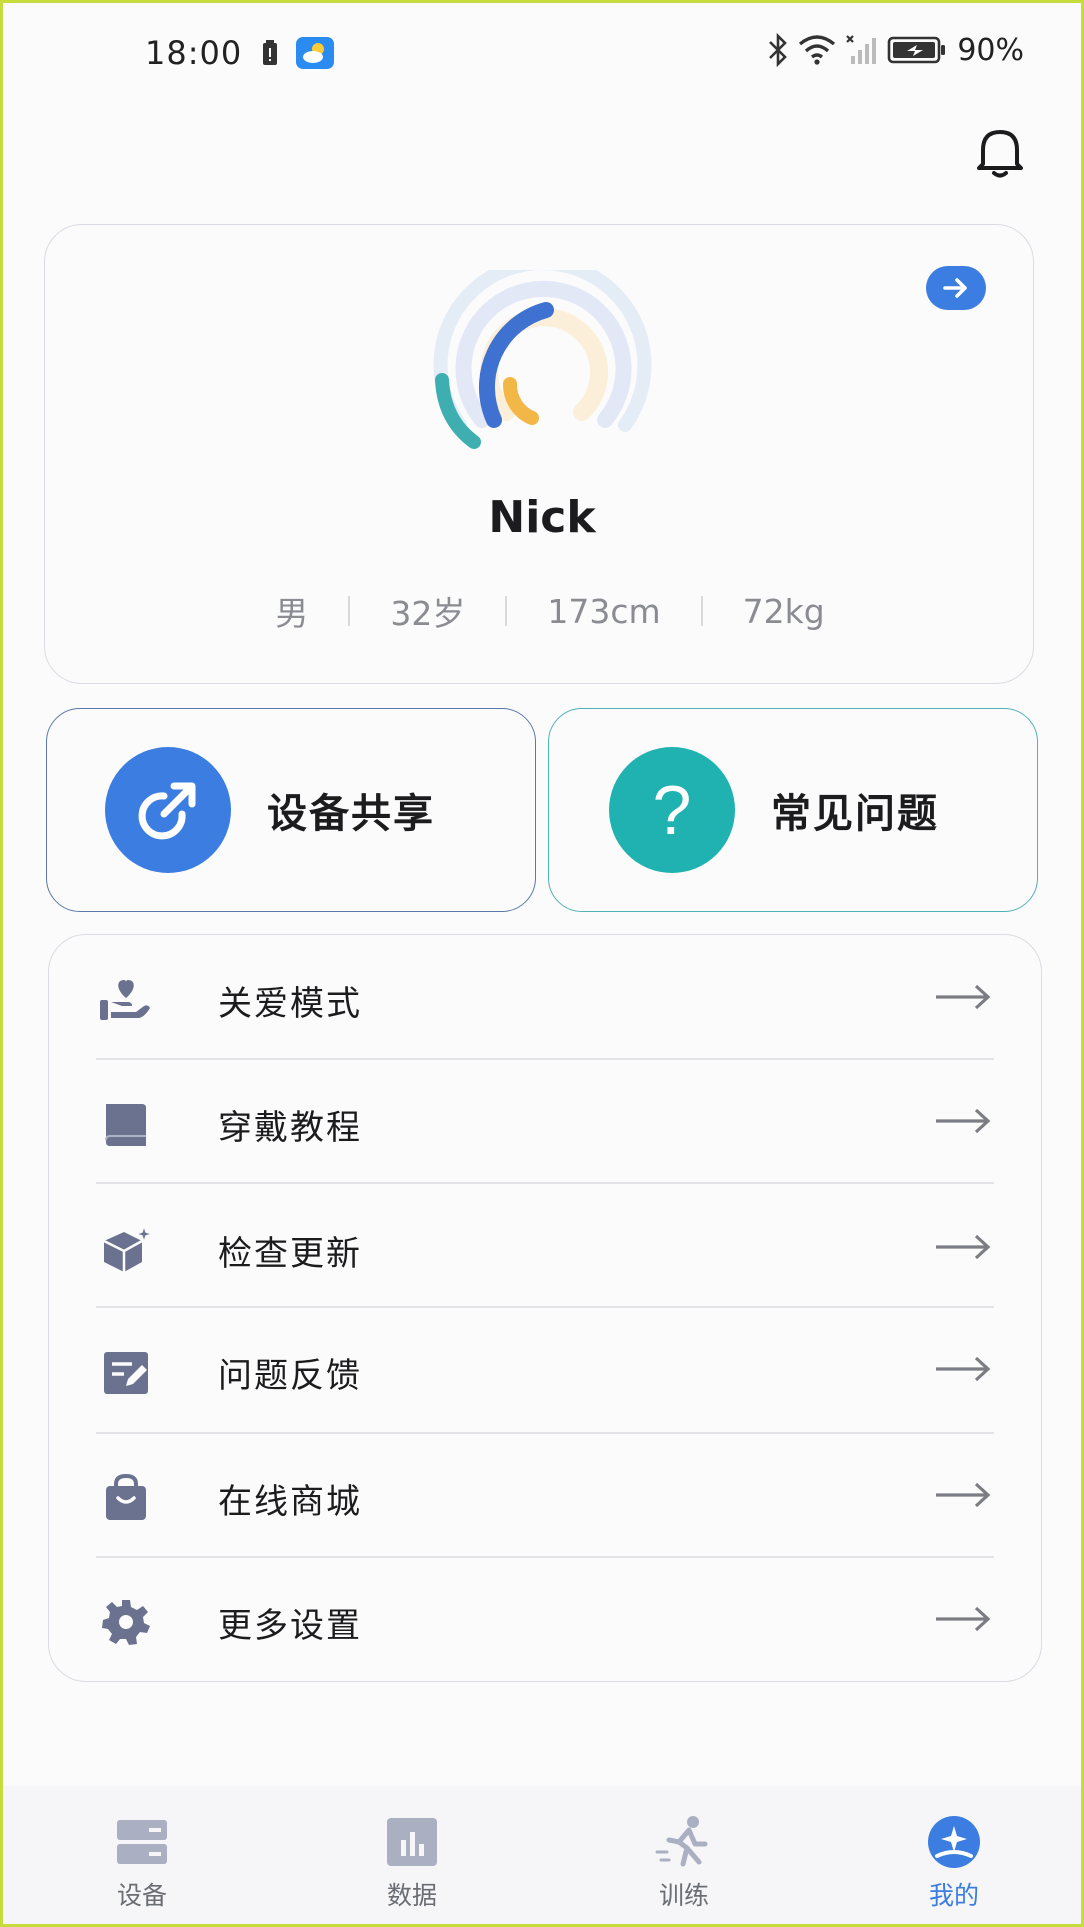 The height and width of the screenshot is (1927, 1084). Describe the element at coordinates (681, 1841) in the screenshot. I see `running-icon` at that location.